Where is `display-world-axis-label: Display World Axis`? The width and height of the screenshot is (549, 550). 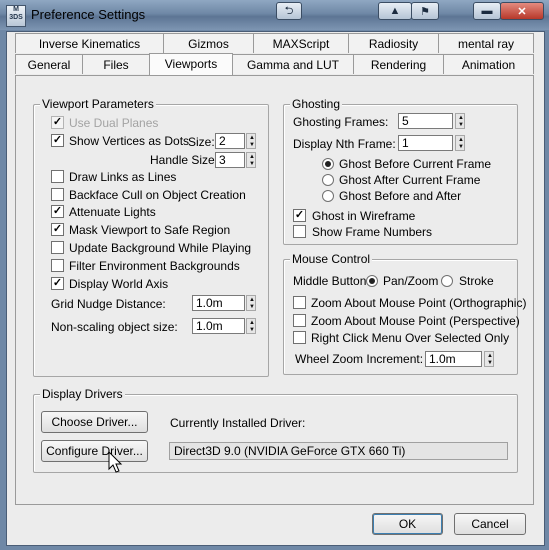 display-world-axis-label: Display World Axis is located at coordinates (119, 284).